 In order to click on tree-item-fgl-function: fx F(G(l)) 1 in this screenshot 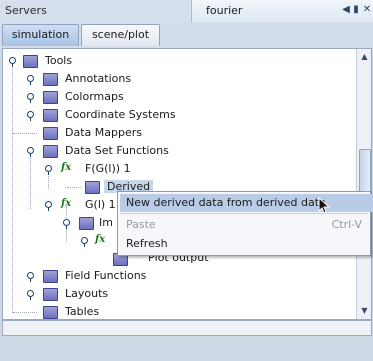, I will do `click(178, 169)`.